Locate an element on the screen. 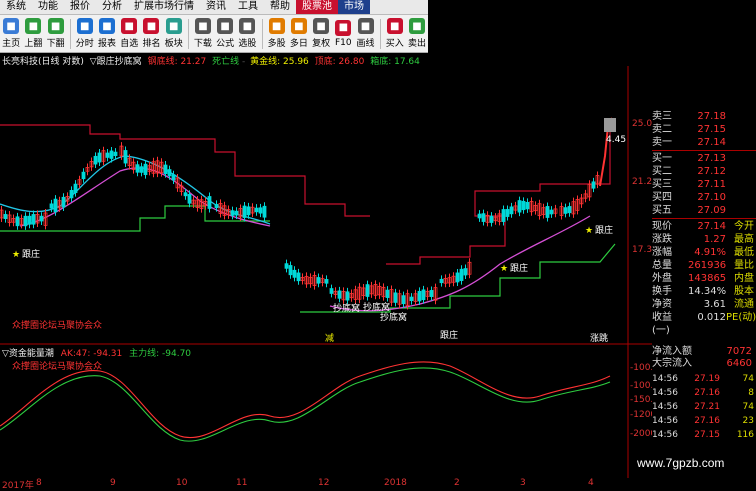 This screenshot has height=491, width=756. tick-row: 14:56 27.19 74 is located at coordinates (704, 379).